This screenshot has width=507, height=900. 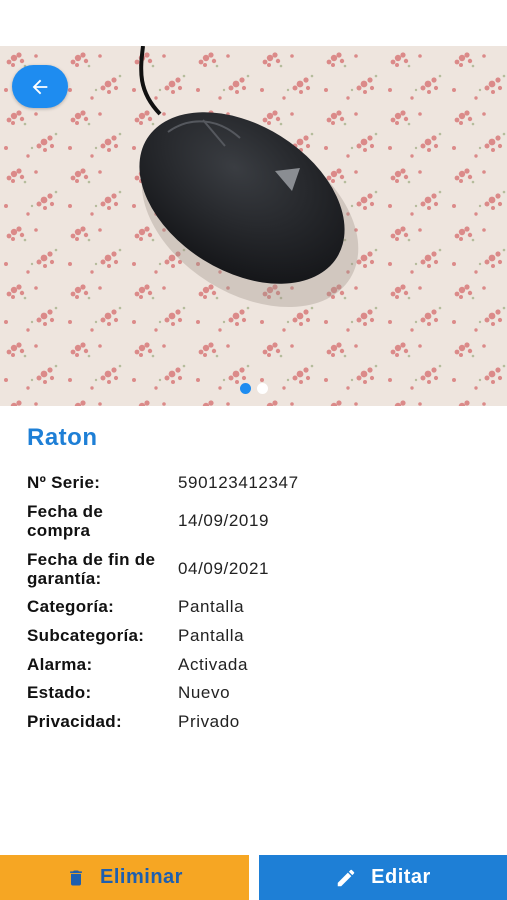 I want to click on trash-icon, so click(x=76, y=878).